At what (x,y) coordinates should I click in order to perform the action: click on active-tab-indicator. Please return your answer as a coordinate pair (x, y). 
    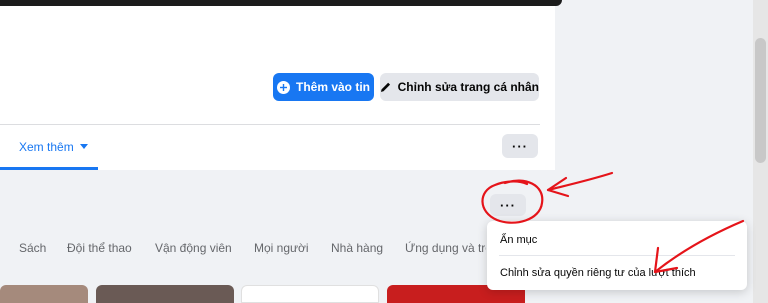
    Looking at the image, I should click on (49, 168).